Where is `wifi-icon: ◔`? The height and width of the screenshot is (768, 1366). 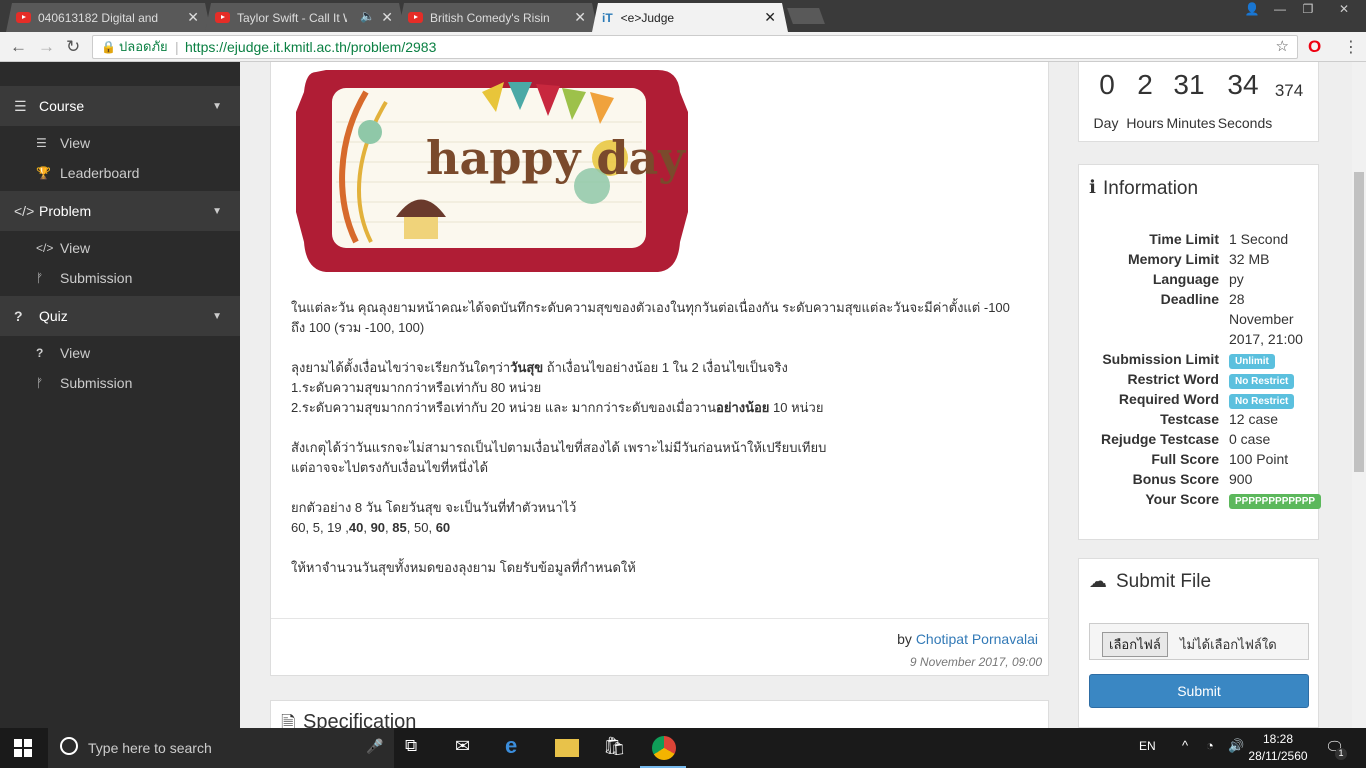 wifi-icon: ◔ is located at coordinates (1210, 745).